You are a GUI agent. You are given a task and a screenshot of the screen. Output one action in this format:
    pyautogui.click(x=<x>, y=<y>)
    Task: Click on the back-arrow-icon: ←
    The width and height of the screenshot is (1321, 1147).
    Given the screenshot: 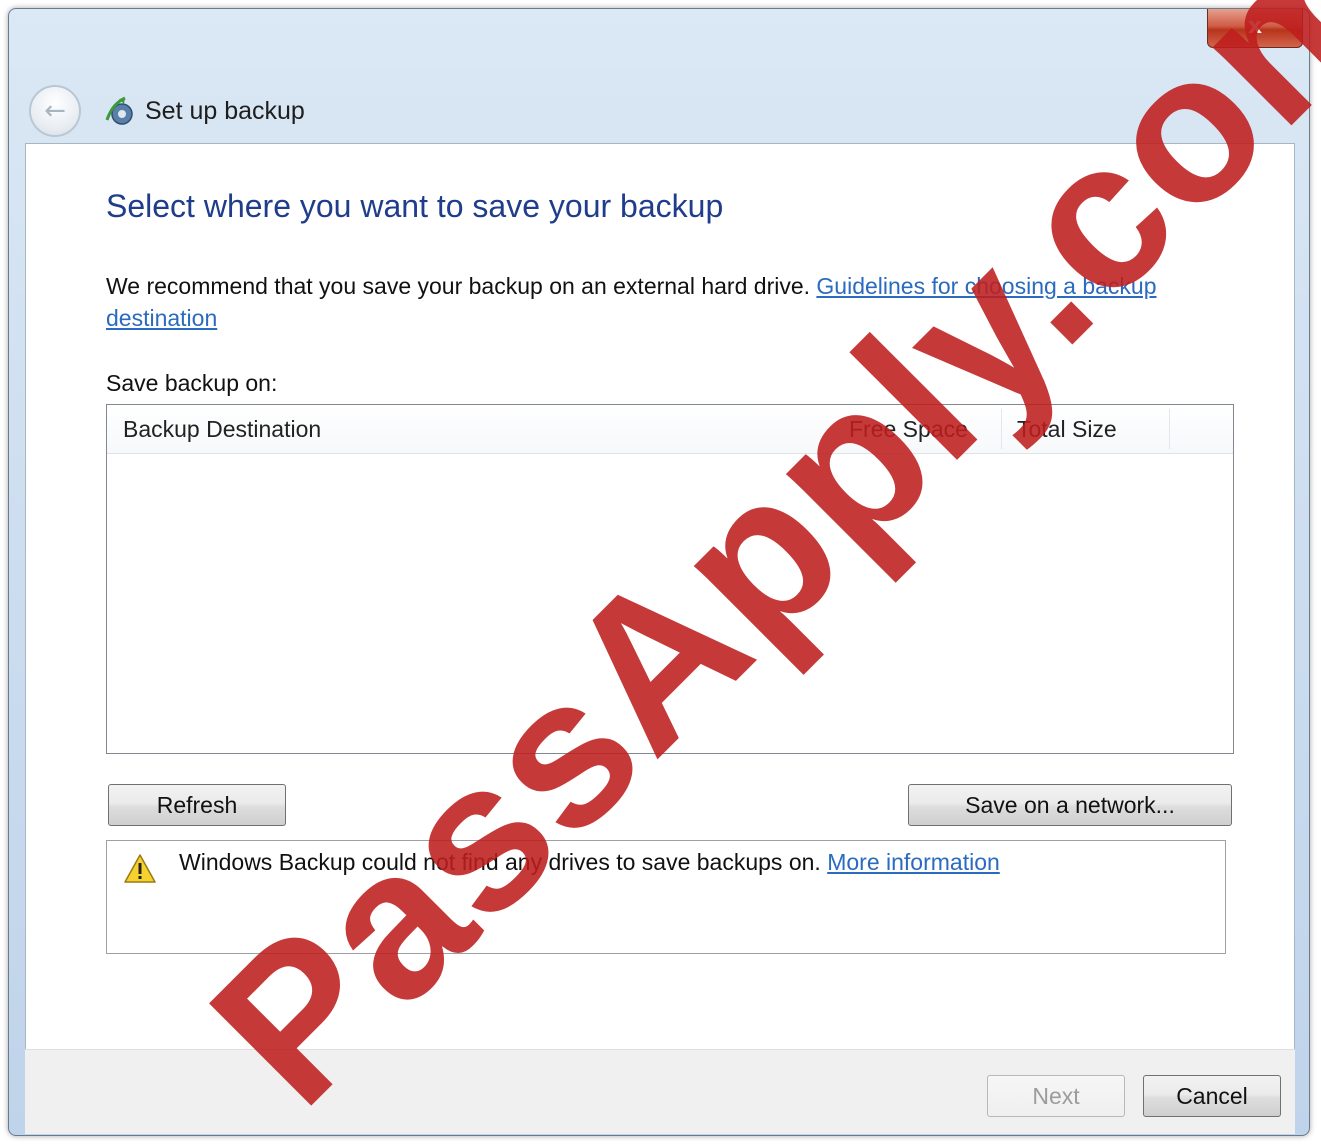 What is the action you would take?
    pyautogui.click(x=55, y=111)
    